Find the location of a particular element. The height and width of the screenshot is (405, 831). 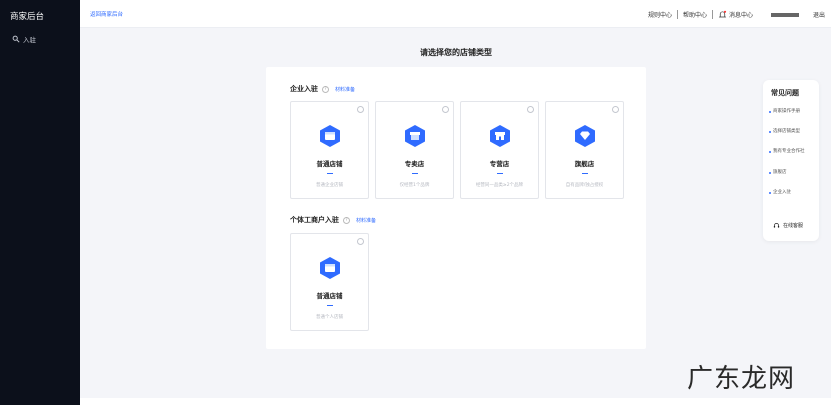

headset-icon is located at coordinates (776, 225).